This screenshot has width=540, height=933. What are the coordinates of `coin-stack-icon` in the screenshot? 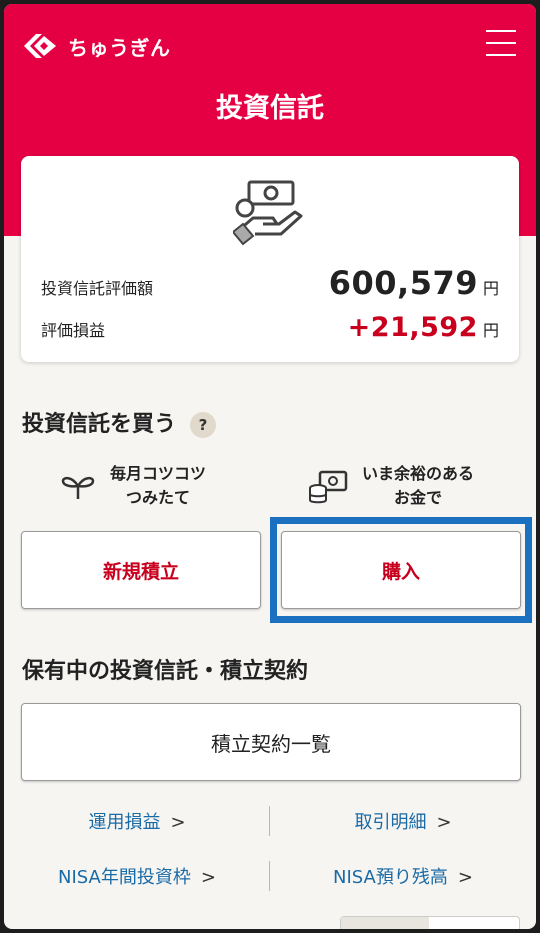 It's located at (328, 487).